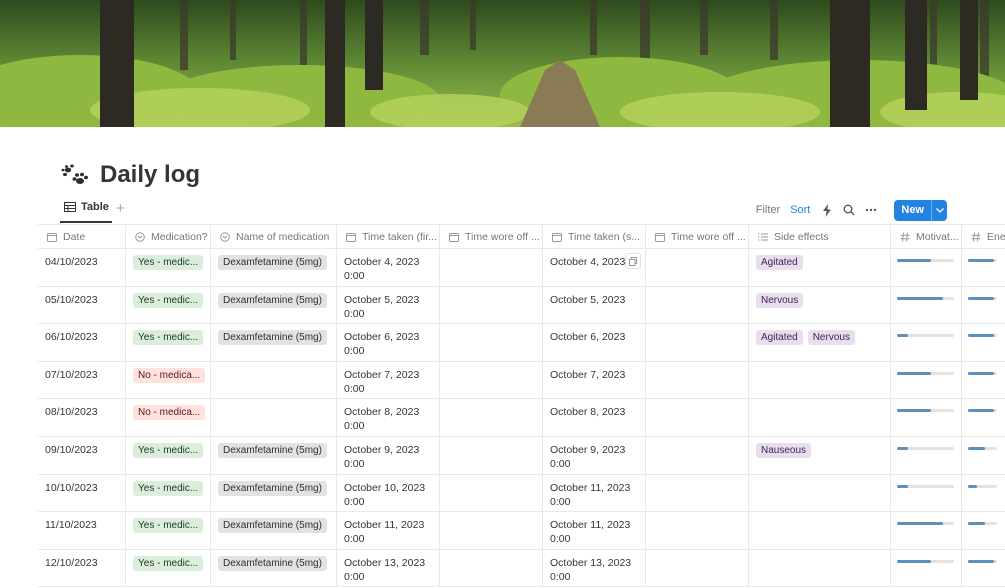 This screenshot has width=1005, height=588. I want to click on column-header: Energ, so click(983, 236).